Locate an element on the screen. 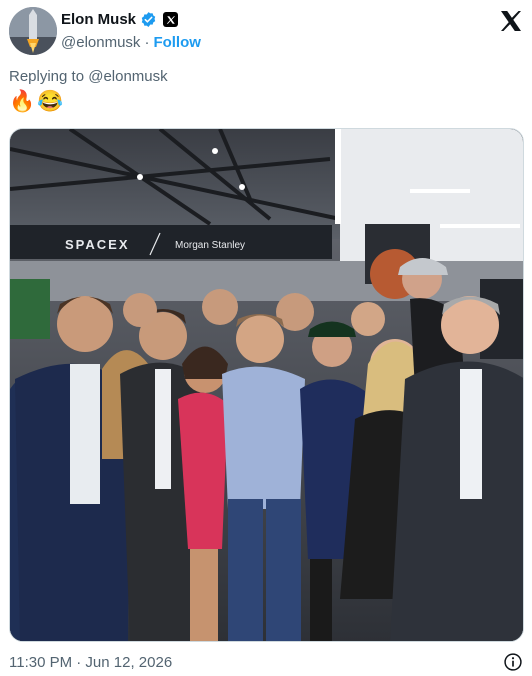  tweet-text: 🔥 😂 is located at coordinates (36, 102).